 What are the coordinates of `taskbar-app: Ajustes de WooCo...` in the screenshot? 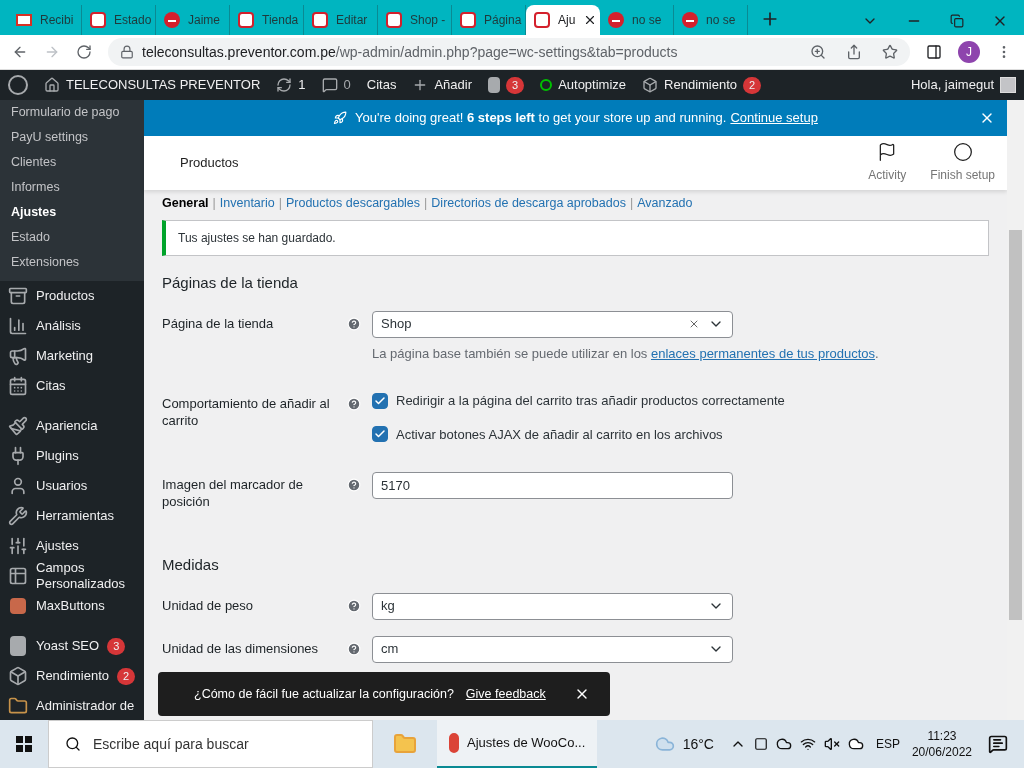 It's located at (517, 744).